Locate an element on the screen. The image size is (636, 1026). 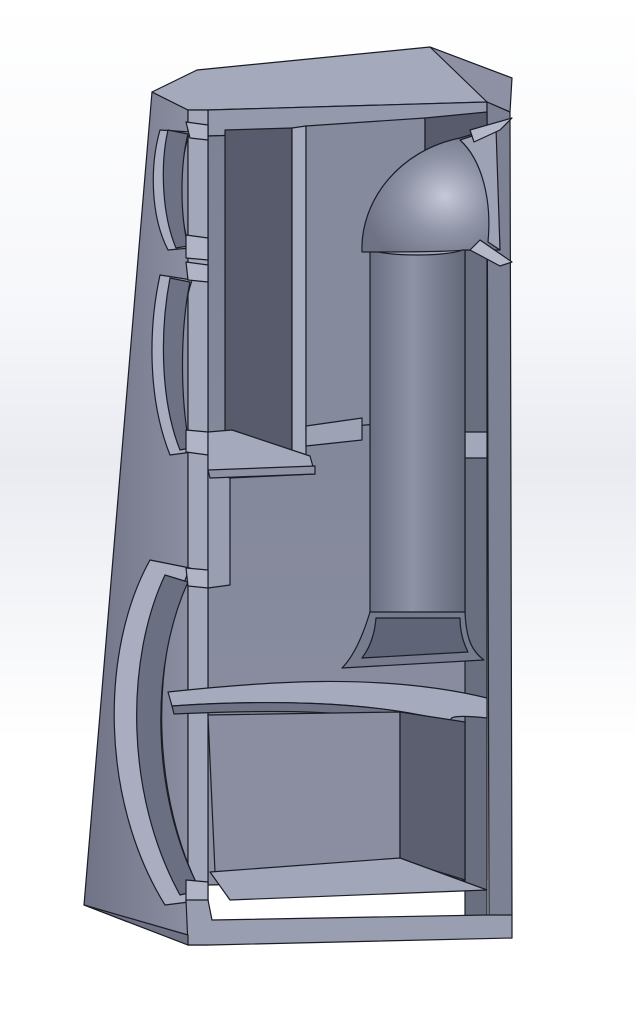
top-panel is located at coordinates (332, 78).